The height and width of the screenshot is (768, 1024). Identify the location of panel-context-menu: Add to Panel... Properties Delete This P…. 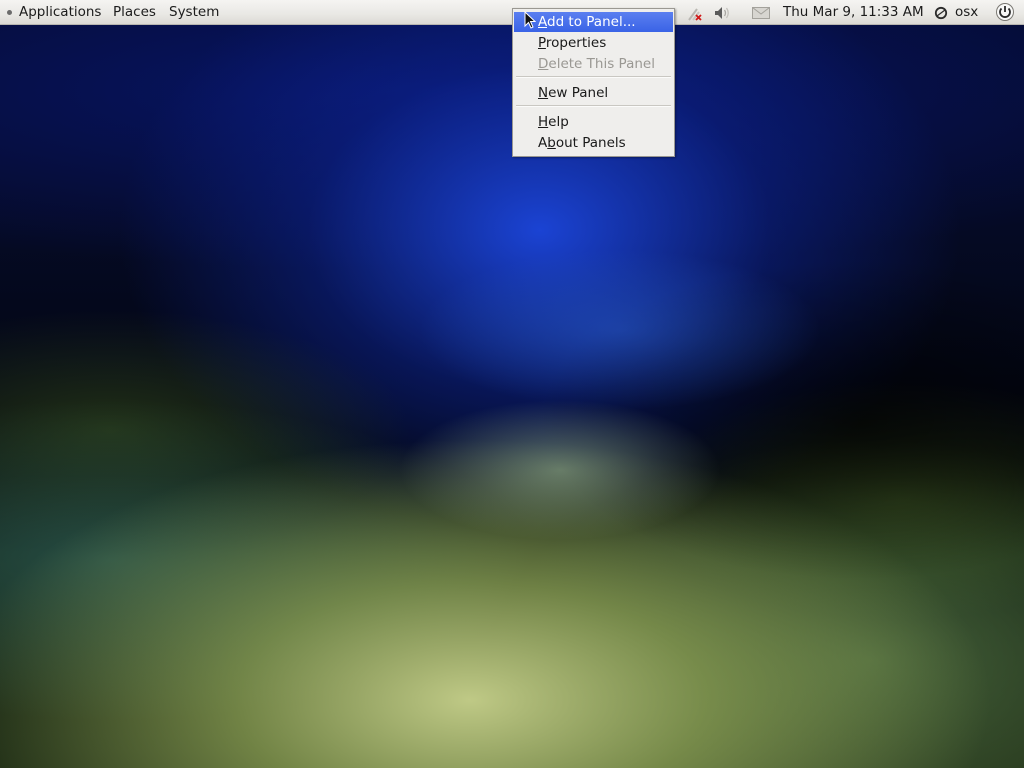
(593, 82).